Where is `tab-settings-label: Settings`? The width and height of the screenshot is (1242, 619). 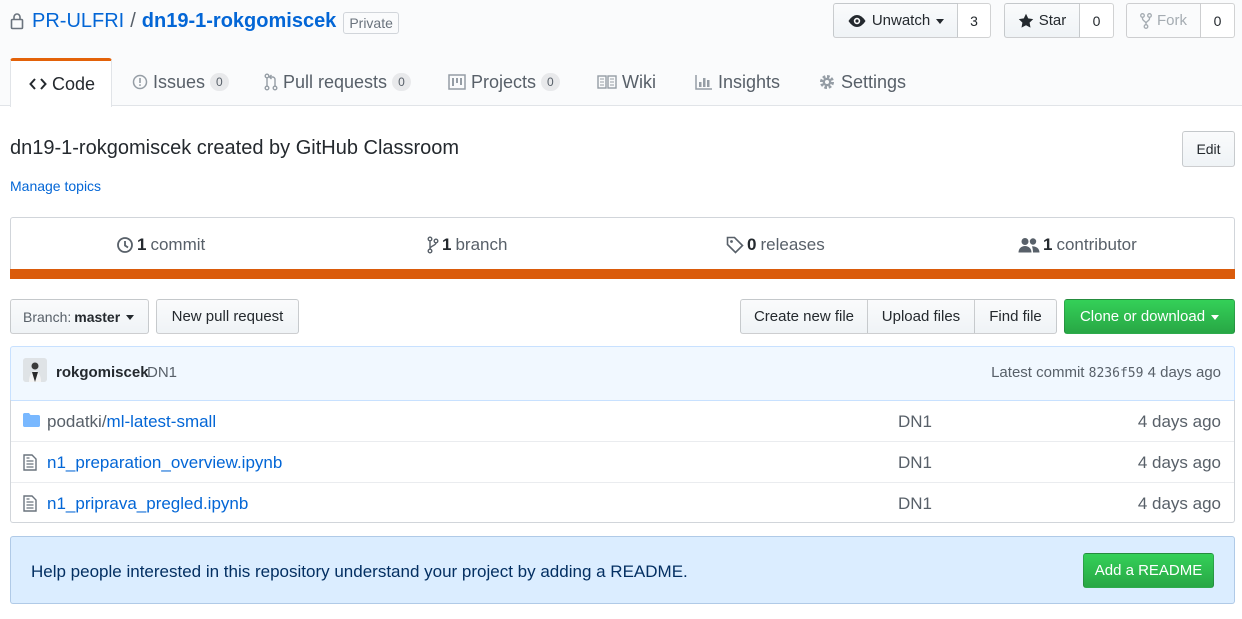 tab-settings-label: Settings is located at coordinates (874, 81).